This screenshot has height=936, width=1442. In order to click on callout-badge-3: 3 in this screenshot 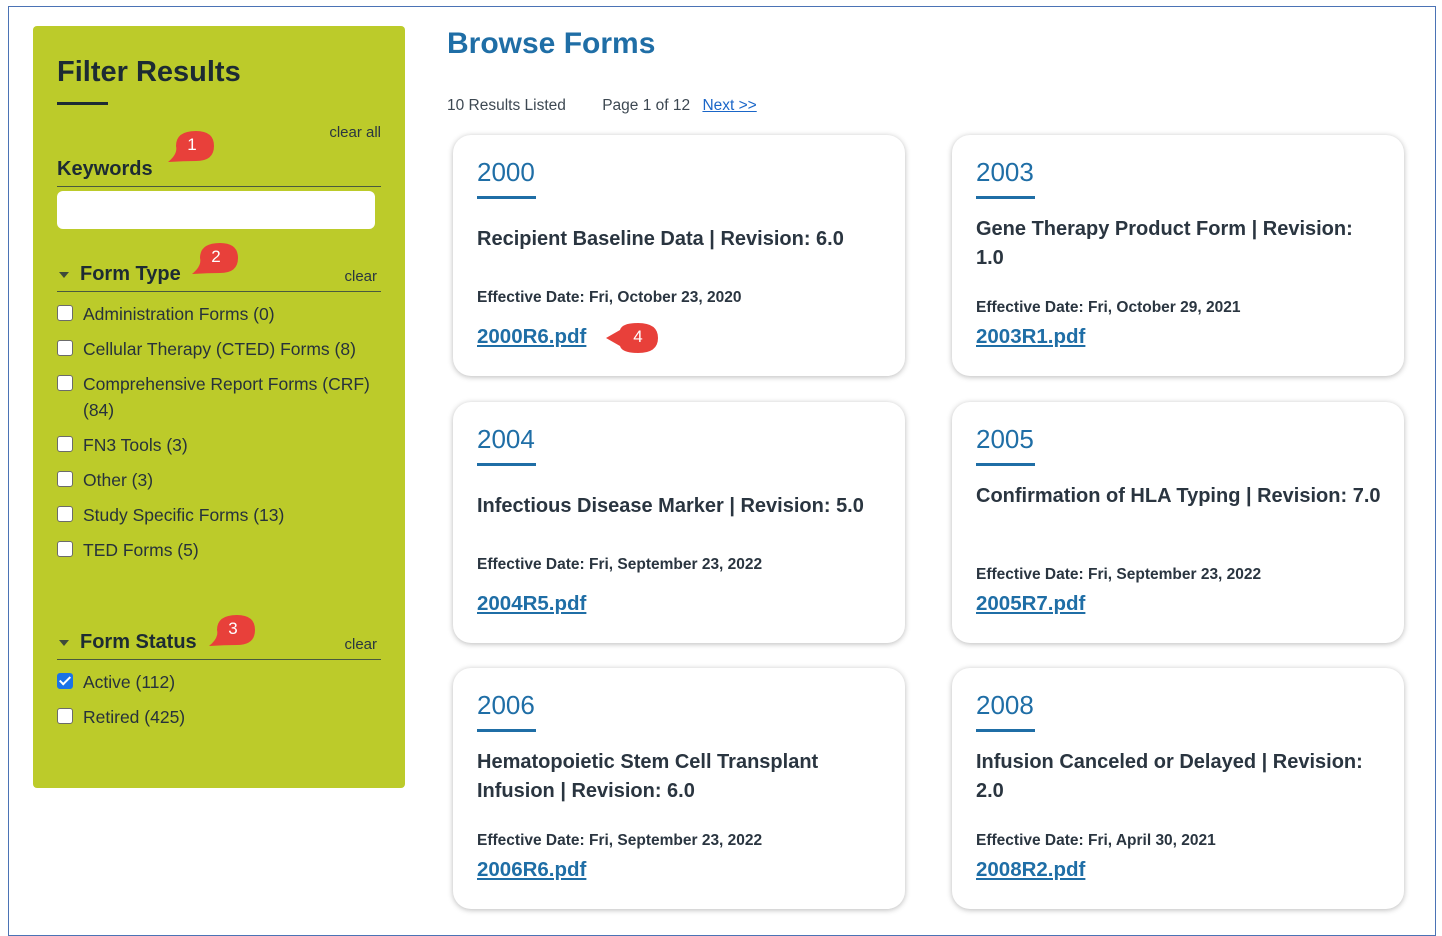, I will do `click(233, 630)`.